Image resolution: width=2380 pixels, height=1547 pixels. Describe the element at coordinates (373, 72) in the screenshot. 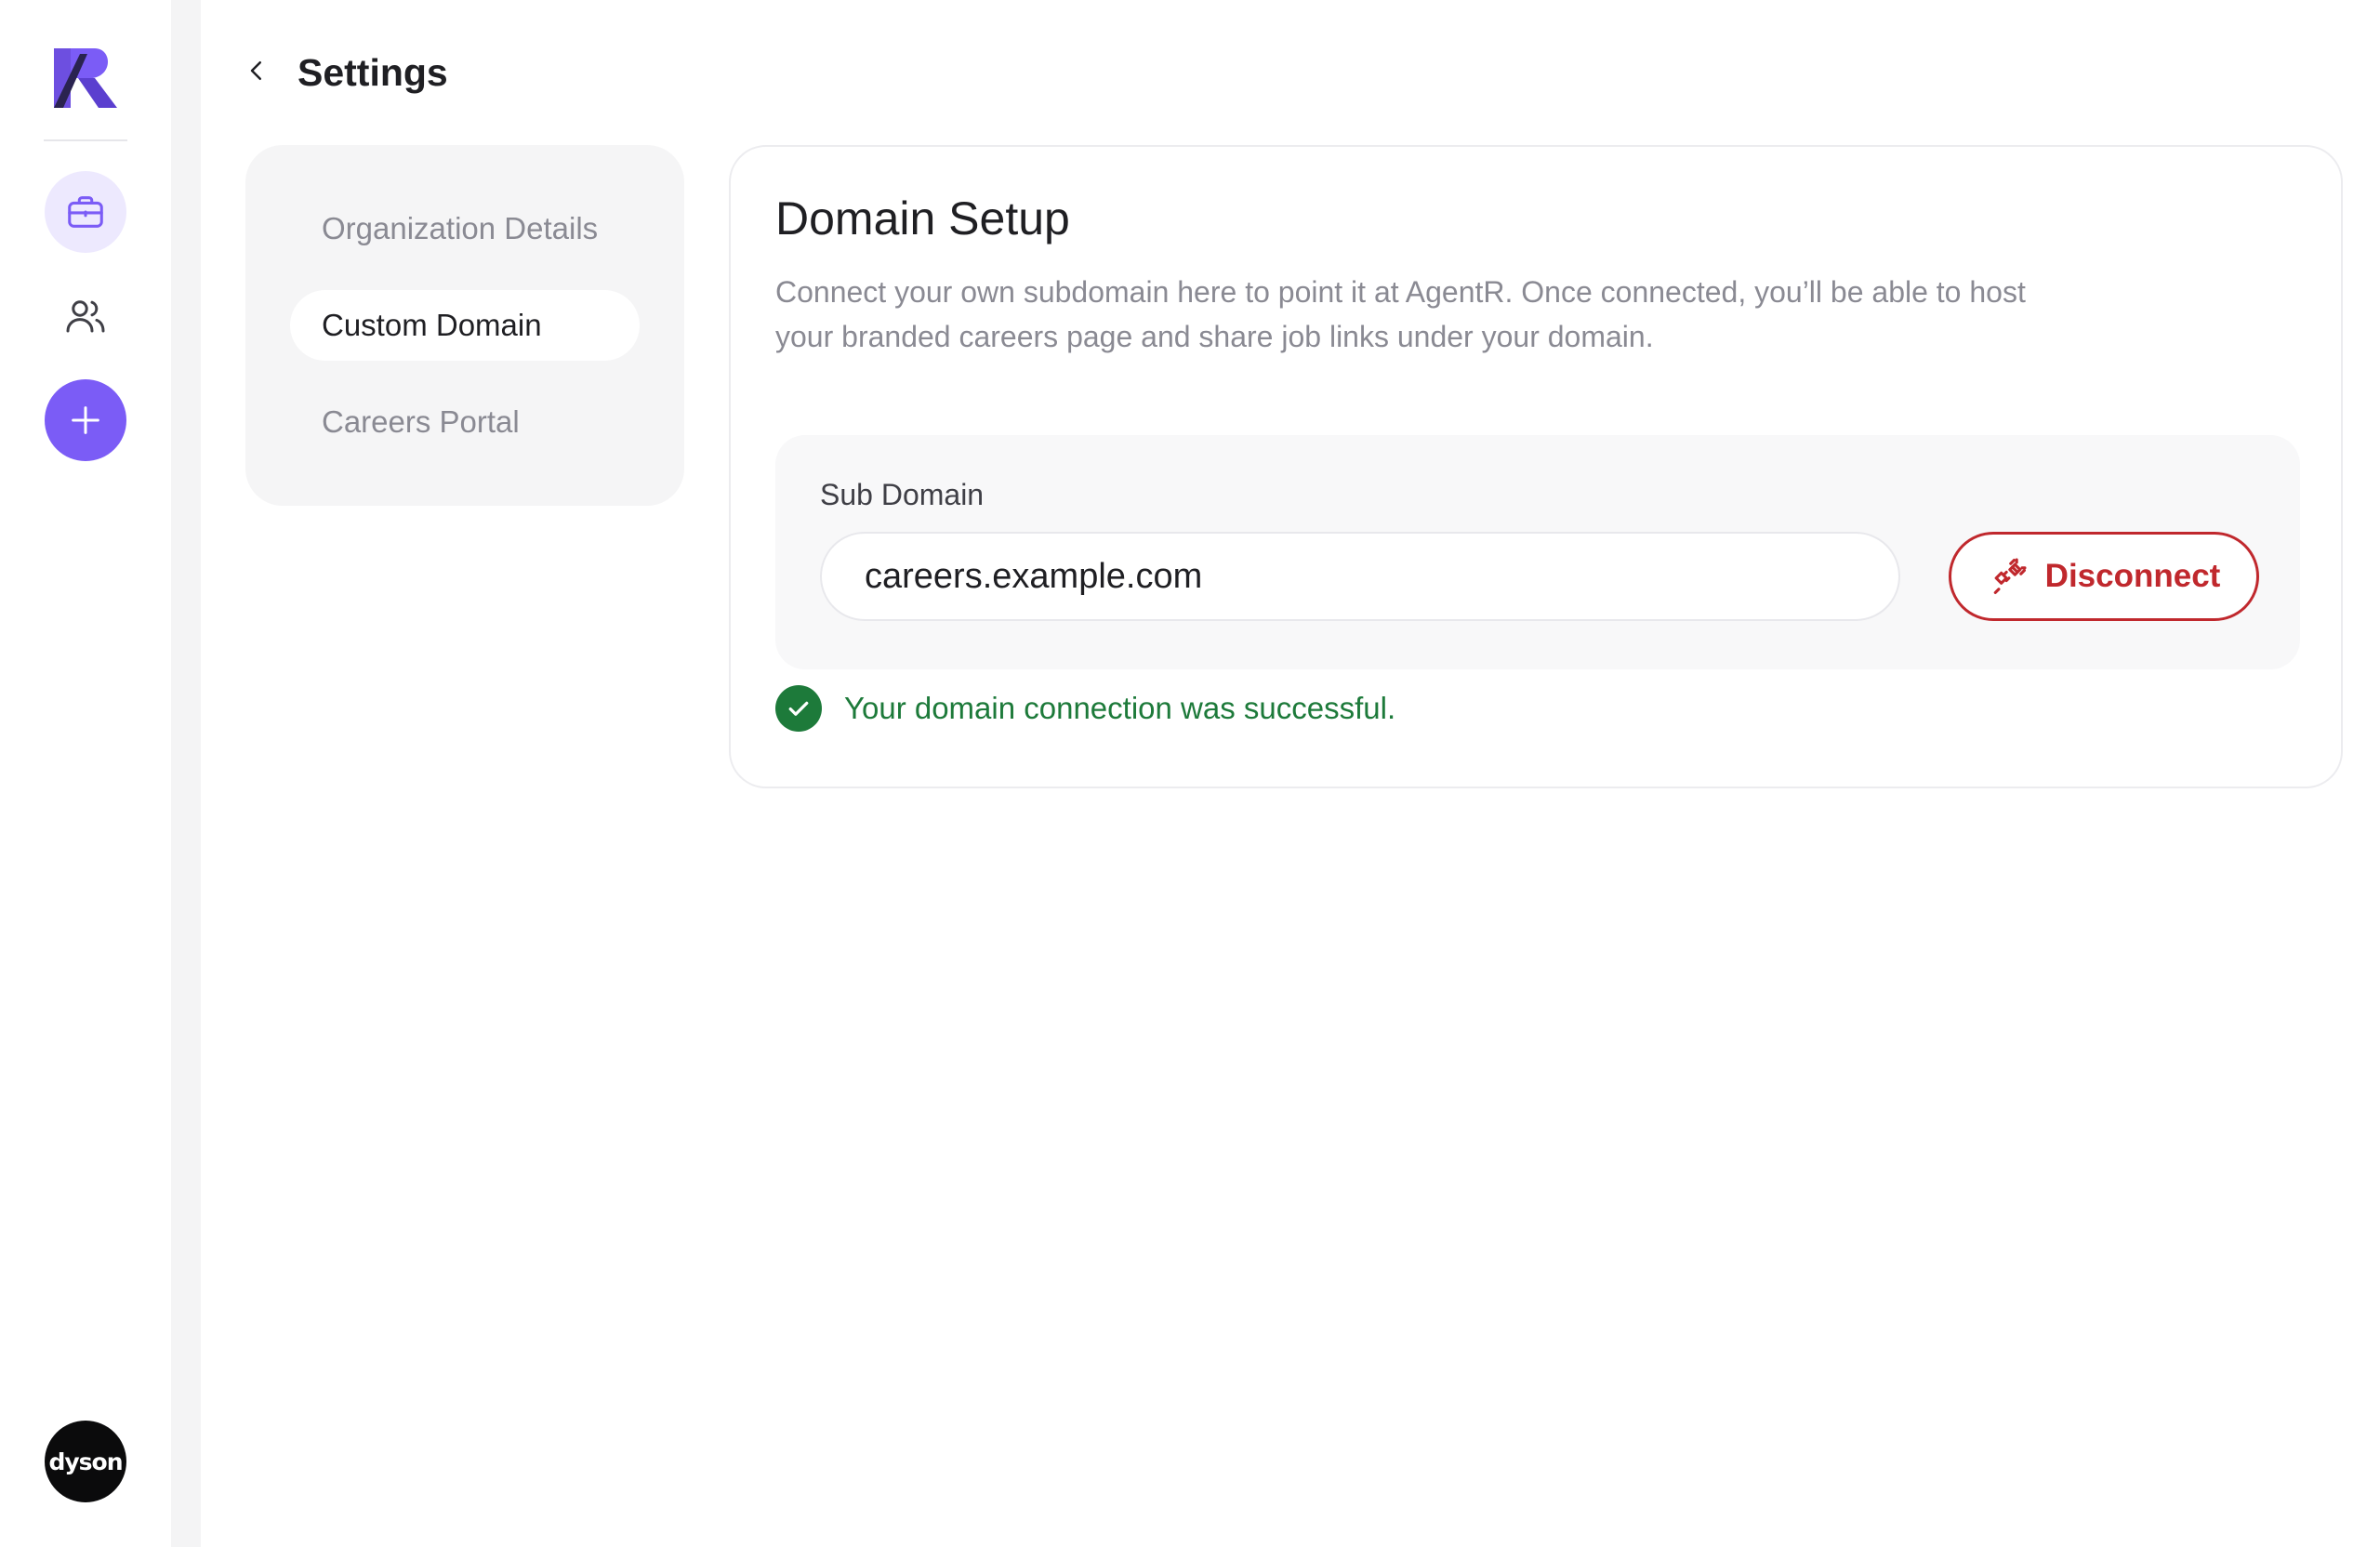

I see `page-title: Settings` at that location.